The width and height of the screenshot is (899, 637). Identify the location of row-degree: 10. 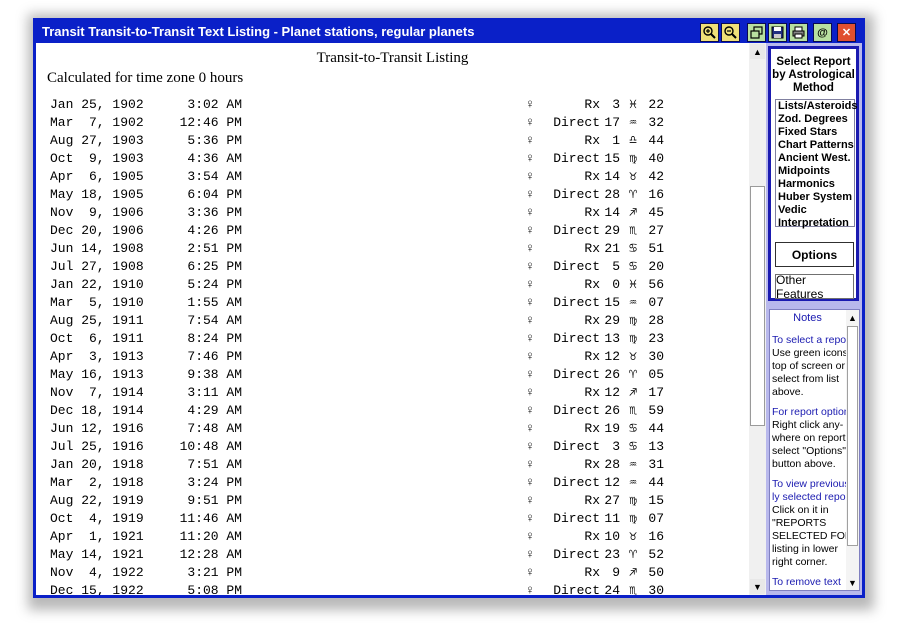
(612, 536).